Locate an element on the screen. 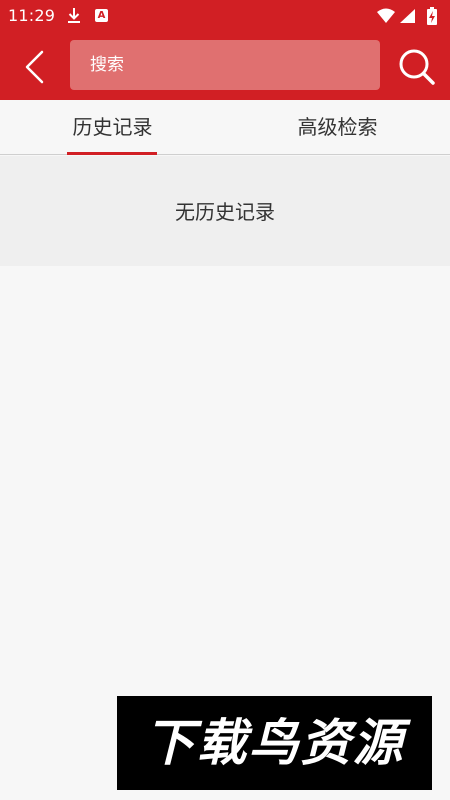 The width and height of the screenshot is (450, 800). tab-advanced-search: 高级检索 is located at coordinates (337, 127).